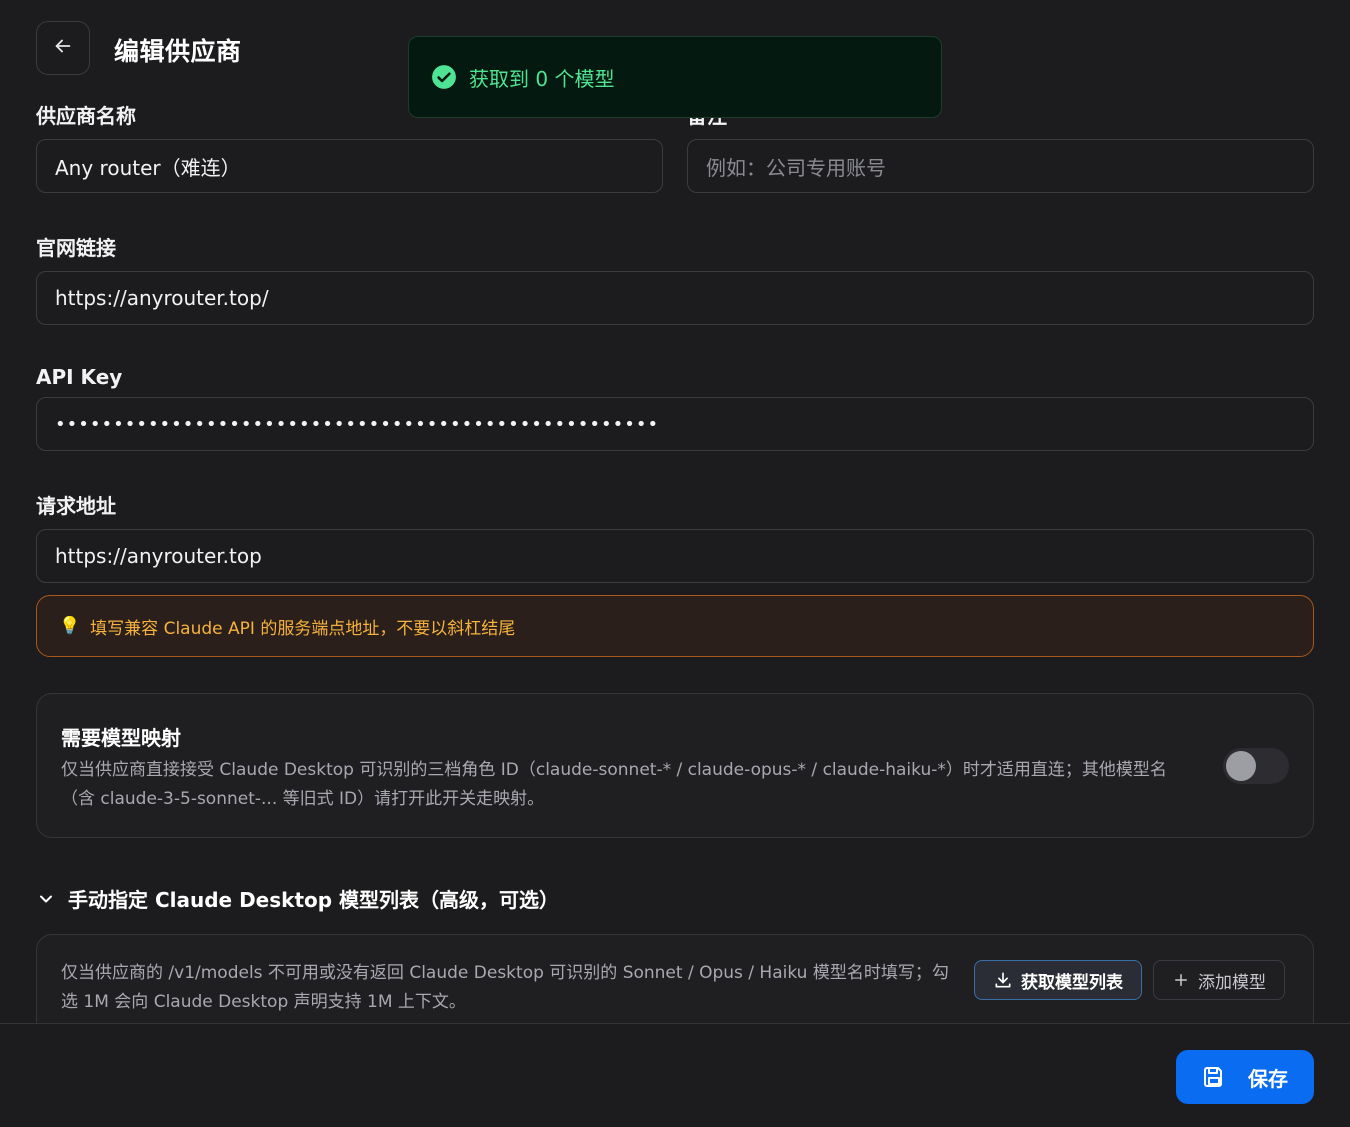  I want to click on chevron-down-icon, so click(46, 899).